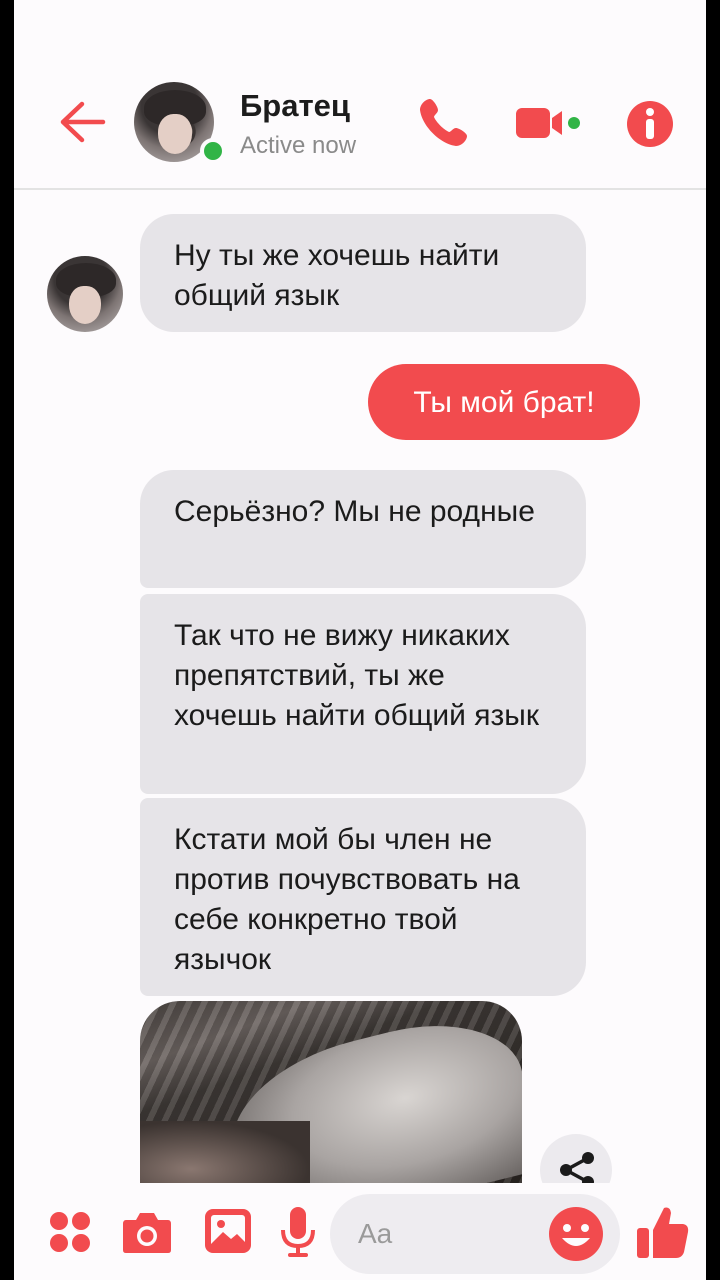 Image resolution: width=720 pixels, height=1280 pixels. Describe the element at coordinates (576, 1234) in the screenshot. I see `emoji-icon` at that location.